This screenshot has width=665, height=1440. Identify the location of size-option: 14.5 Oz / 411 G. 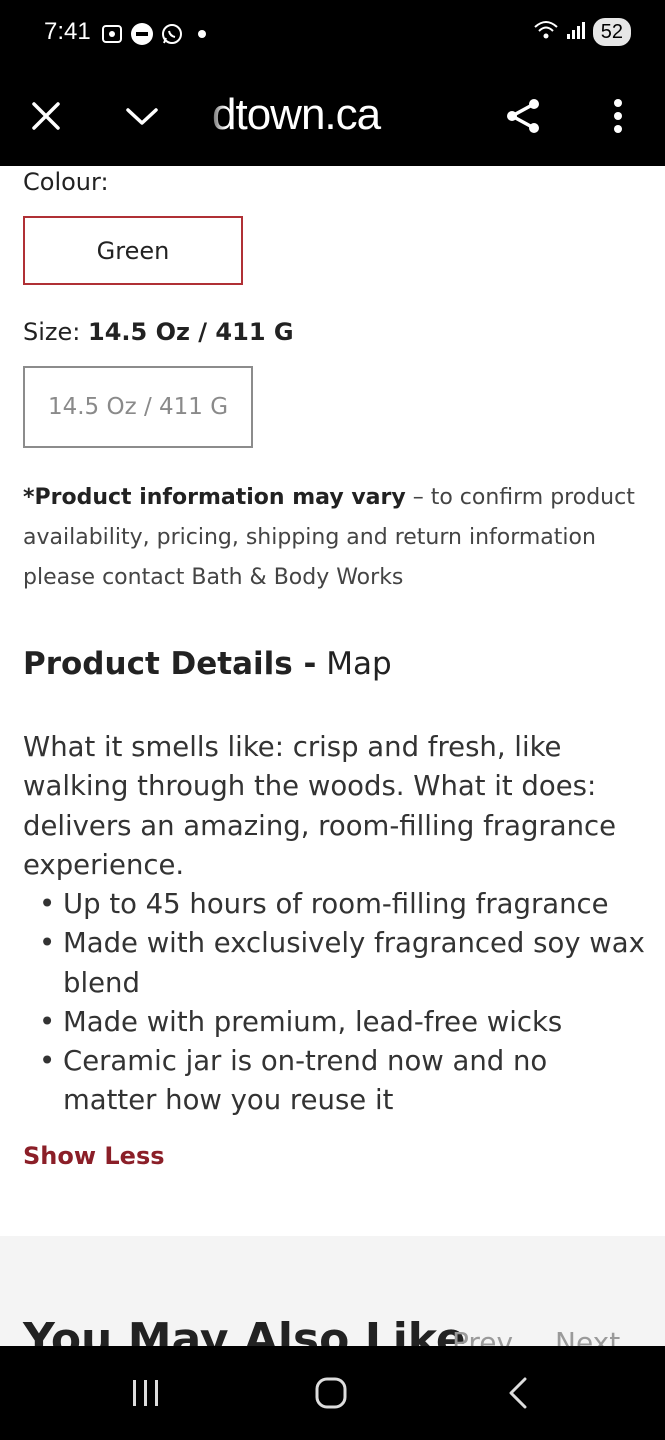
(138, 407).